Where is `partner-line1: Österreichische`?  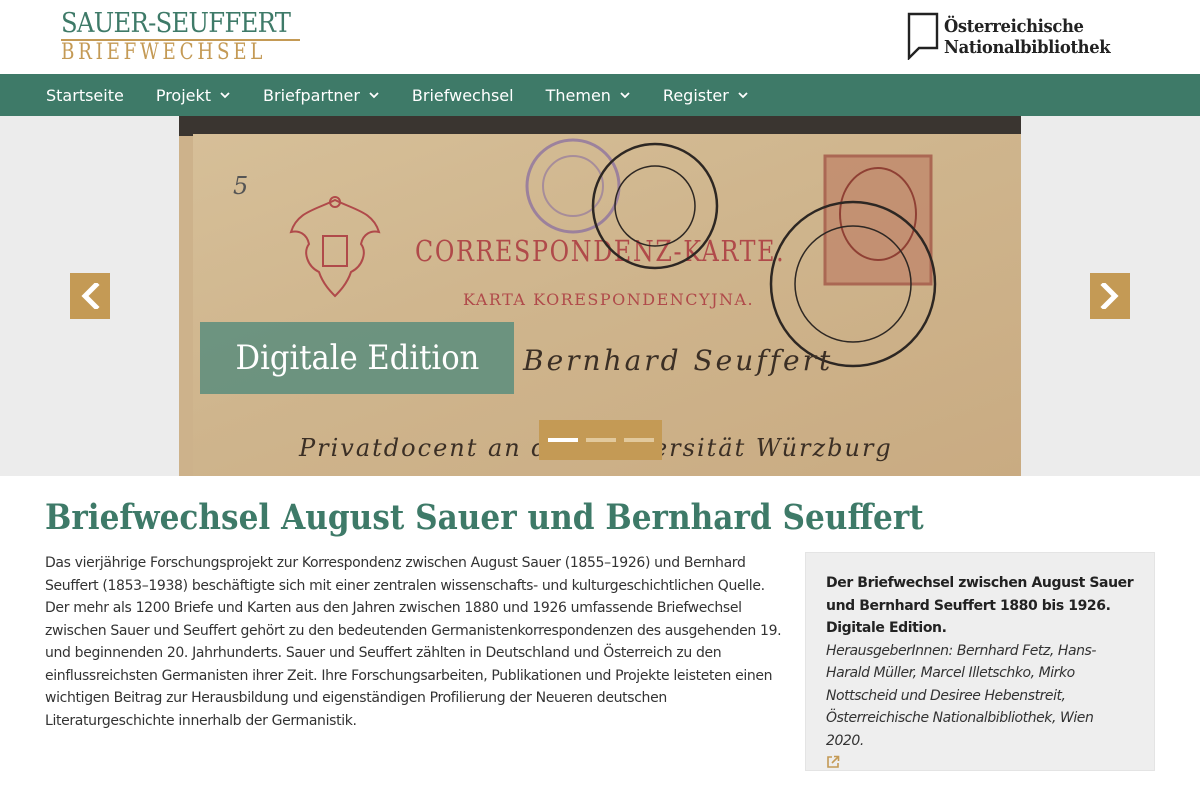 partner-line1: Österreichische is located at coordinates (1014, 26).